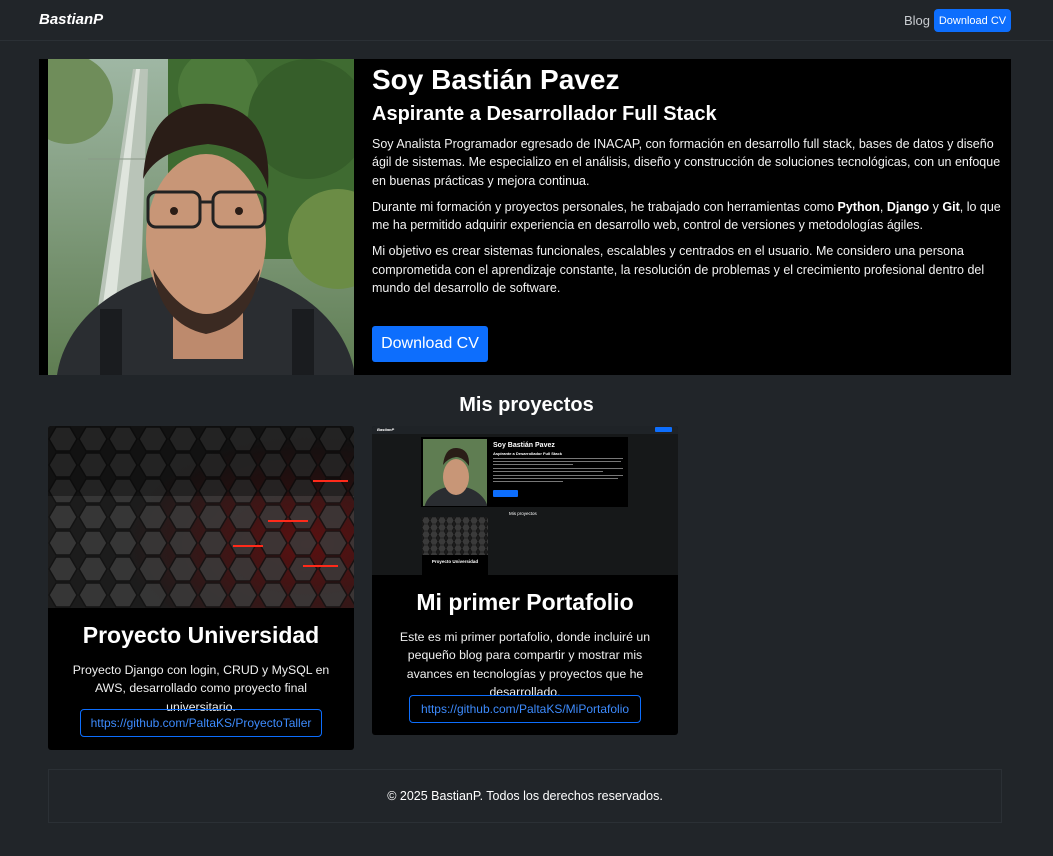  I want to click on preview-projects-title: Mis proyectos, so click(523, 513).